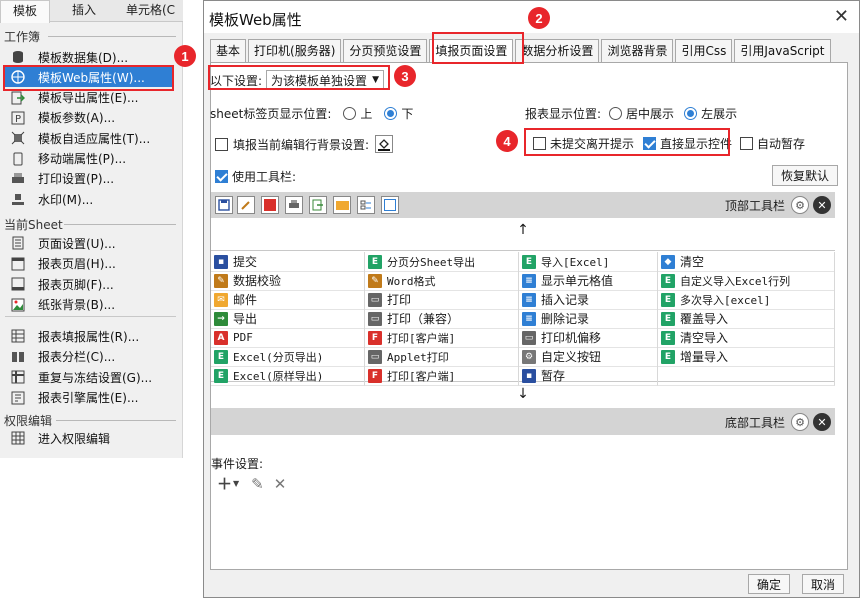  Describe the element at coordinates (295, 51) in the screenshot. I see `tab-1: 打印机(服务器)` at that location.